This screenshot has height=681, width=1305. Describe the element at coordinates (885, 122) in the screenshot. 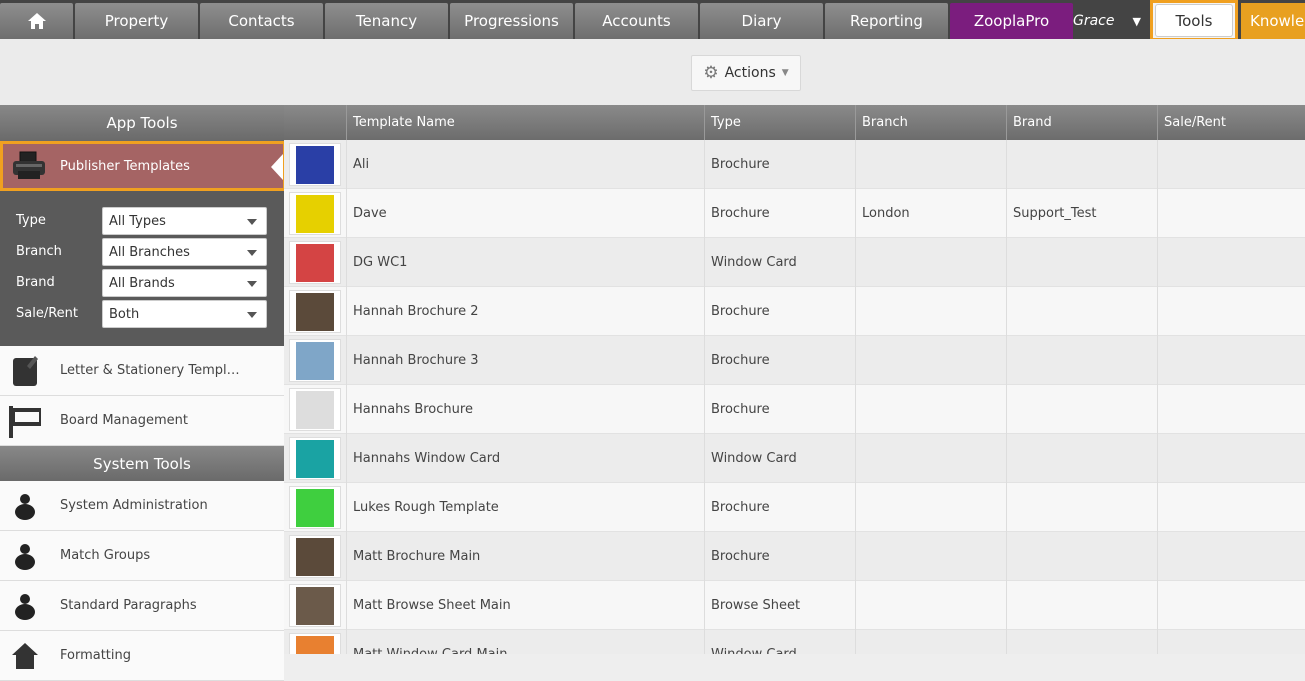

I see `header-label: Branch` at that location.